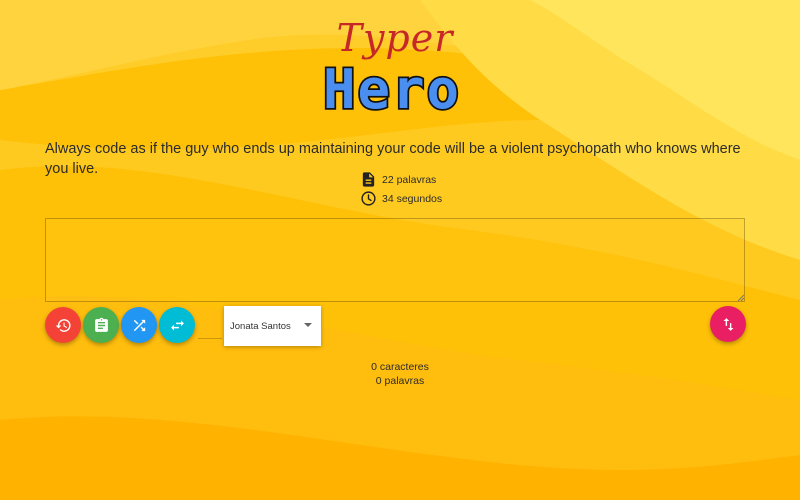 This screenshot has height=500, width=800. I want to click on swap-icon, so click(177, 325).